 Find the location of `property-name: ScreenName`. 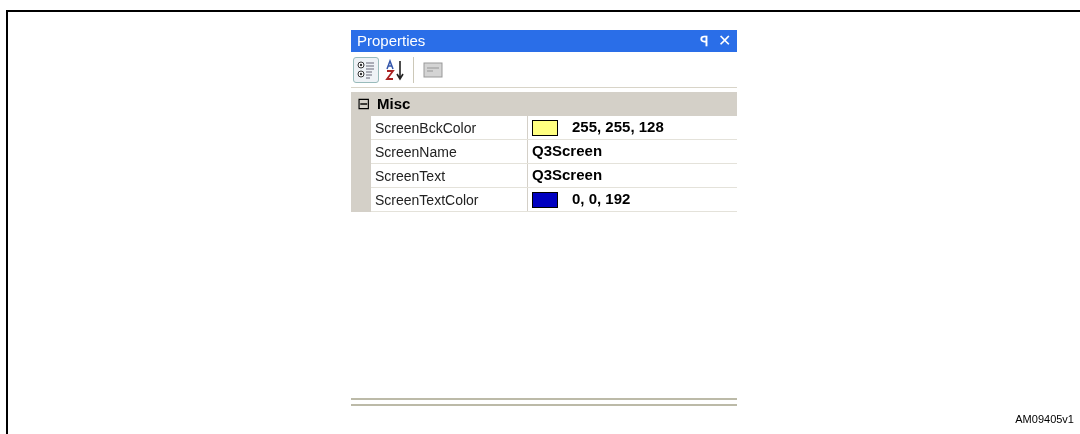

property-name: ScreenName is located at coordinates (449, 151).